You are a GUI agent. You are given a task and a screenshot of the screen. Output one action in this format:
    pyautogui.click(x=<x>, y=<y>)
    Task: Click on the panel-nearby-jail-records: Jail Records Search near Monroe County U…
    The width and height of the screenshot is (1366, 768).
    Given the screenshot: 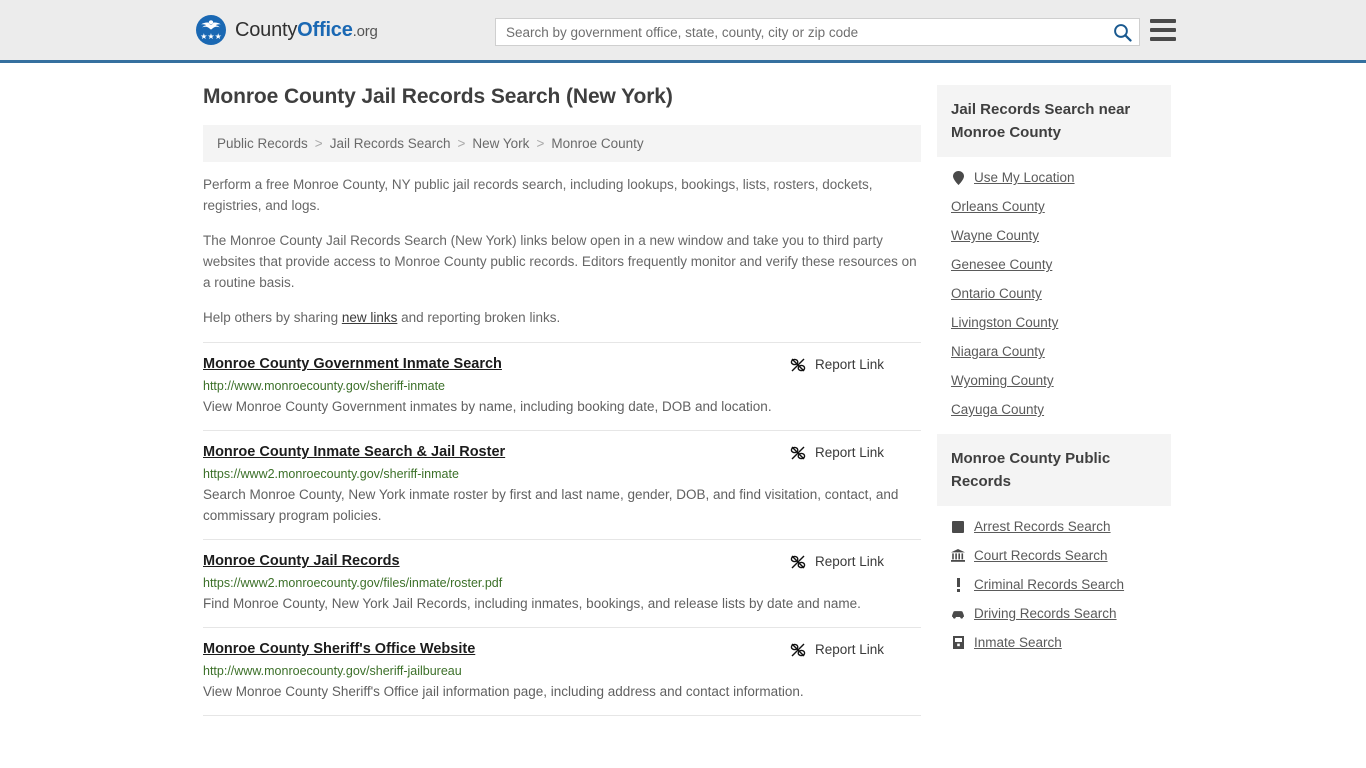 What is the action you would take?
    pyautogui.click(x=1054, y=254)
    